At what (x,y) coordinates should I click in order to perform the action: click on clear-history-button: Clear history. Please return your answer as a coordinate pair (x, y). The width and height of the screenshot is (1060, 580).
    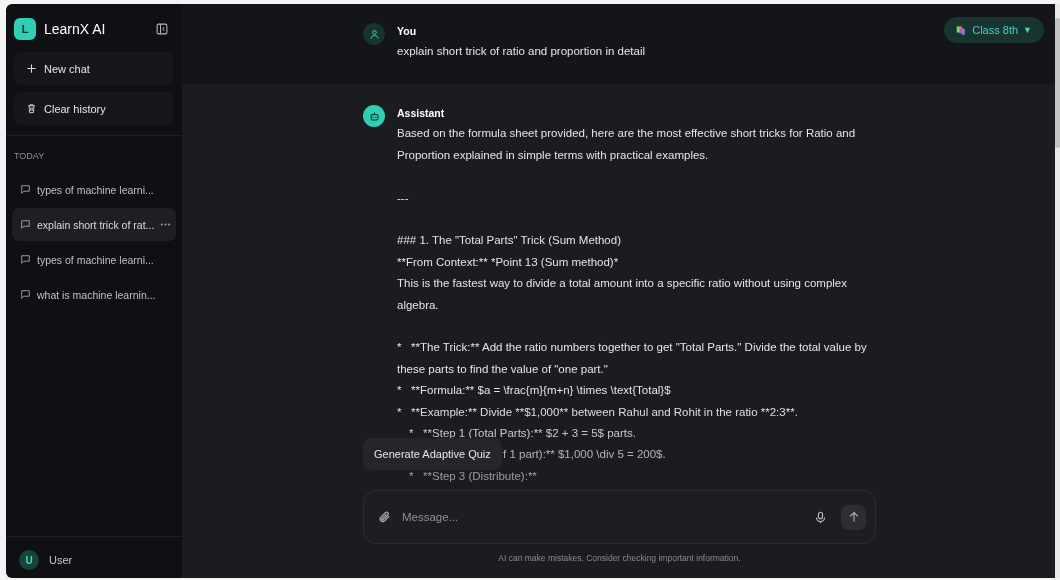
    Looking at the image, I should click on (94, 108).